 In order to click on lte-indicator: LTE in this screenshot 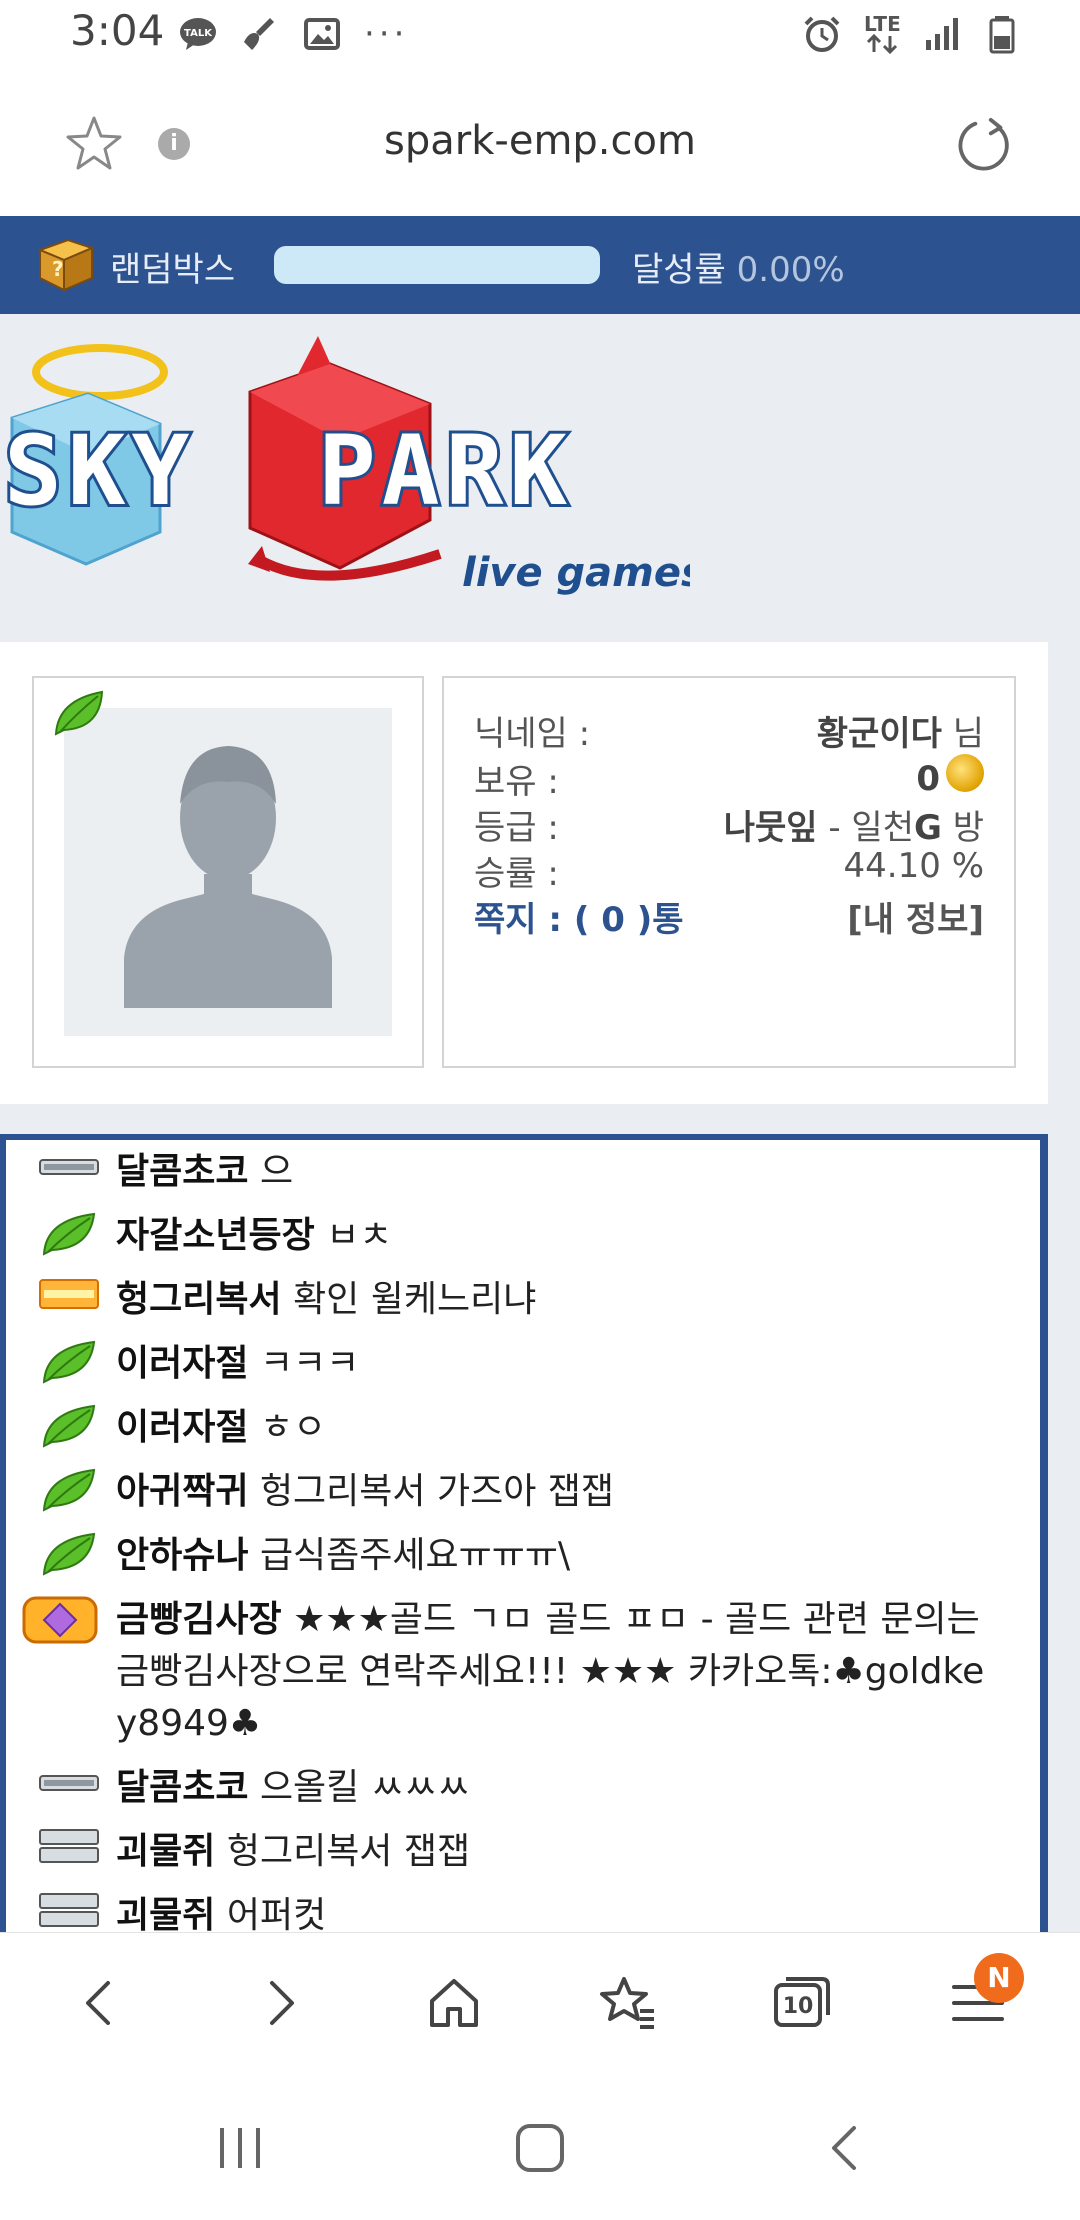, I will do `click(882, 34)`.